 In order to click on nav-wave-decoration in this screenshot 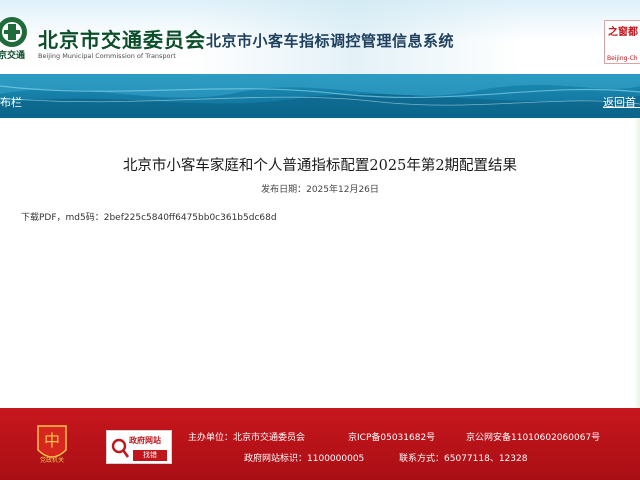, I will do `click(320, 96)`.